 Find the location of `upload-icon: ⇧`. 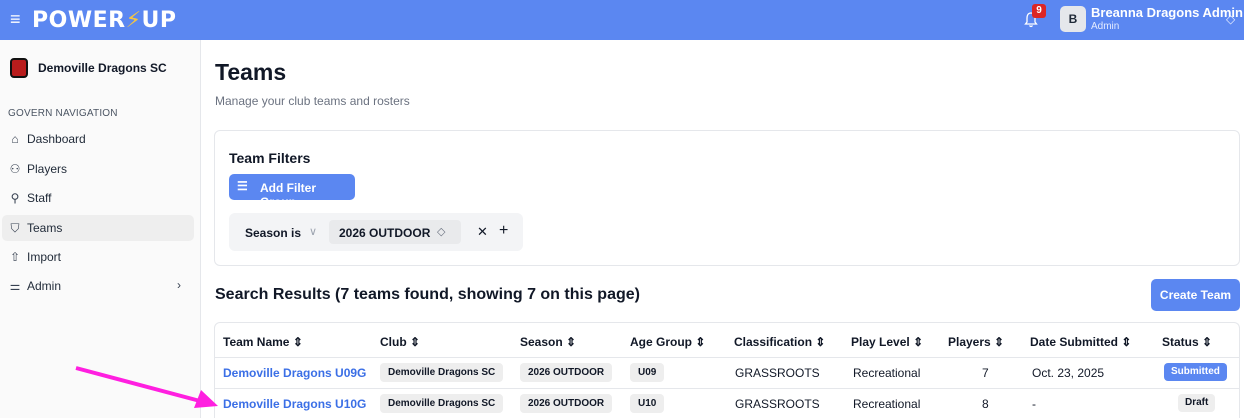

upload-icon: ⇧ is located at coordinates (15, 257).